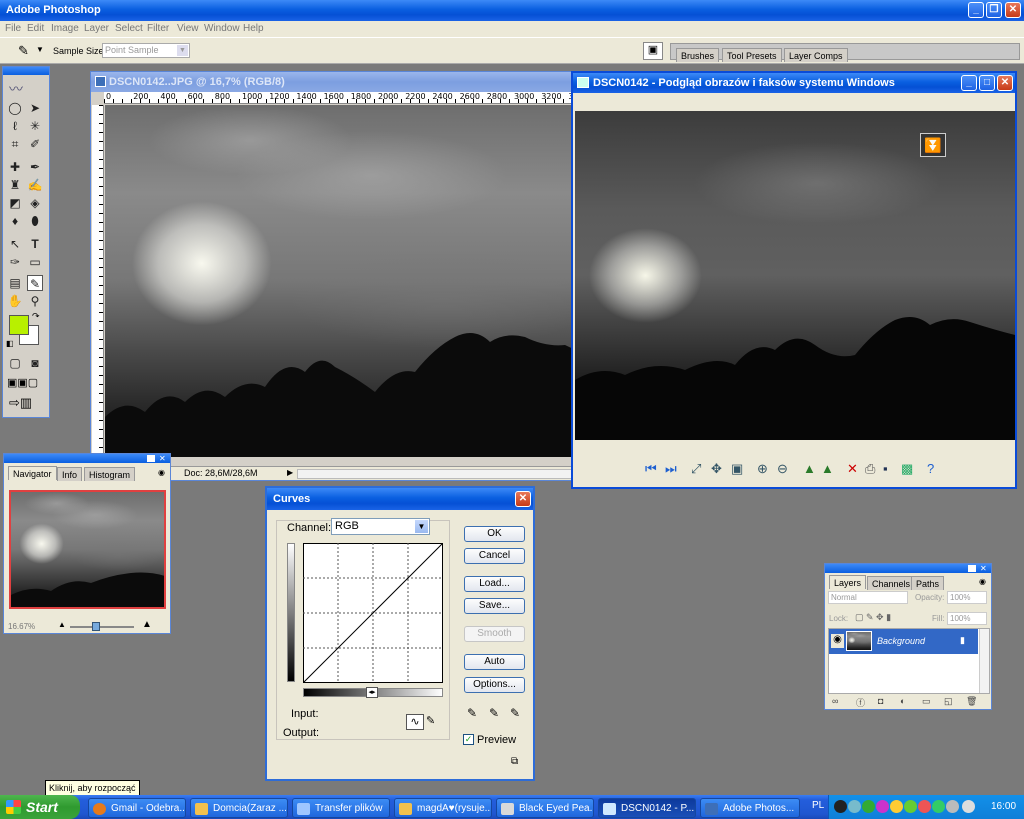 This screenshot has width=1024, height=819. Describe the element at coordinates (35, 167) in the screenshot. I see `brush-icon: ✒` at that location.